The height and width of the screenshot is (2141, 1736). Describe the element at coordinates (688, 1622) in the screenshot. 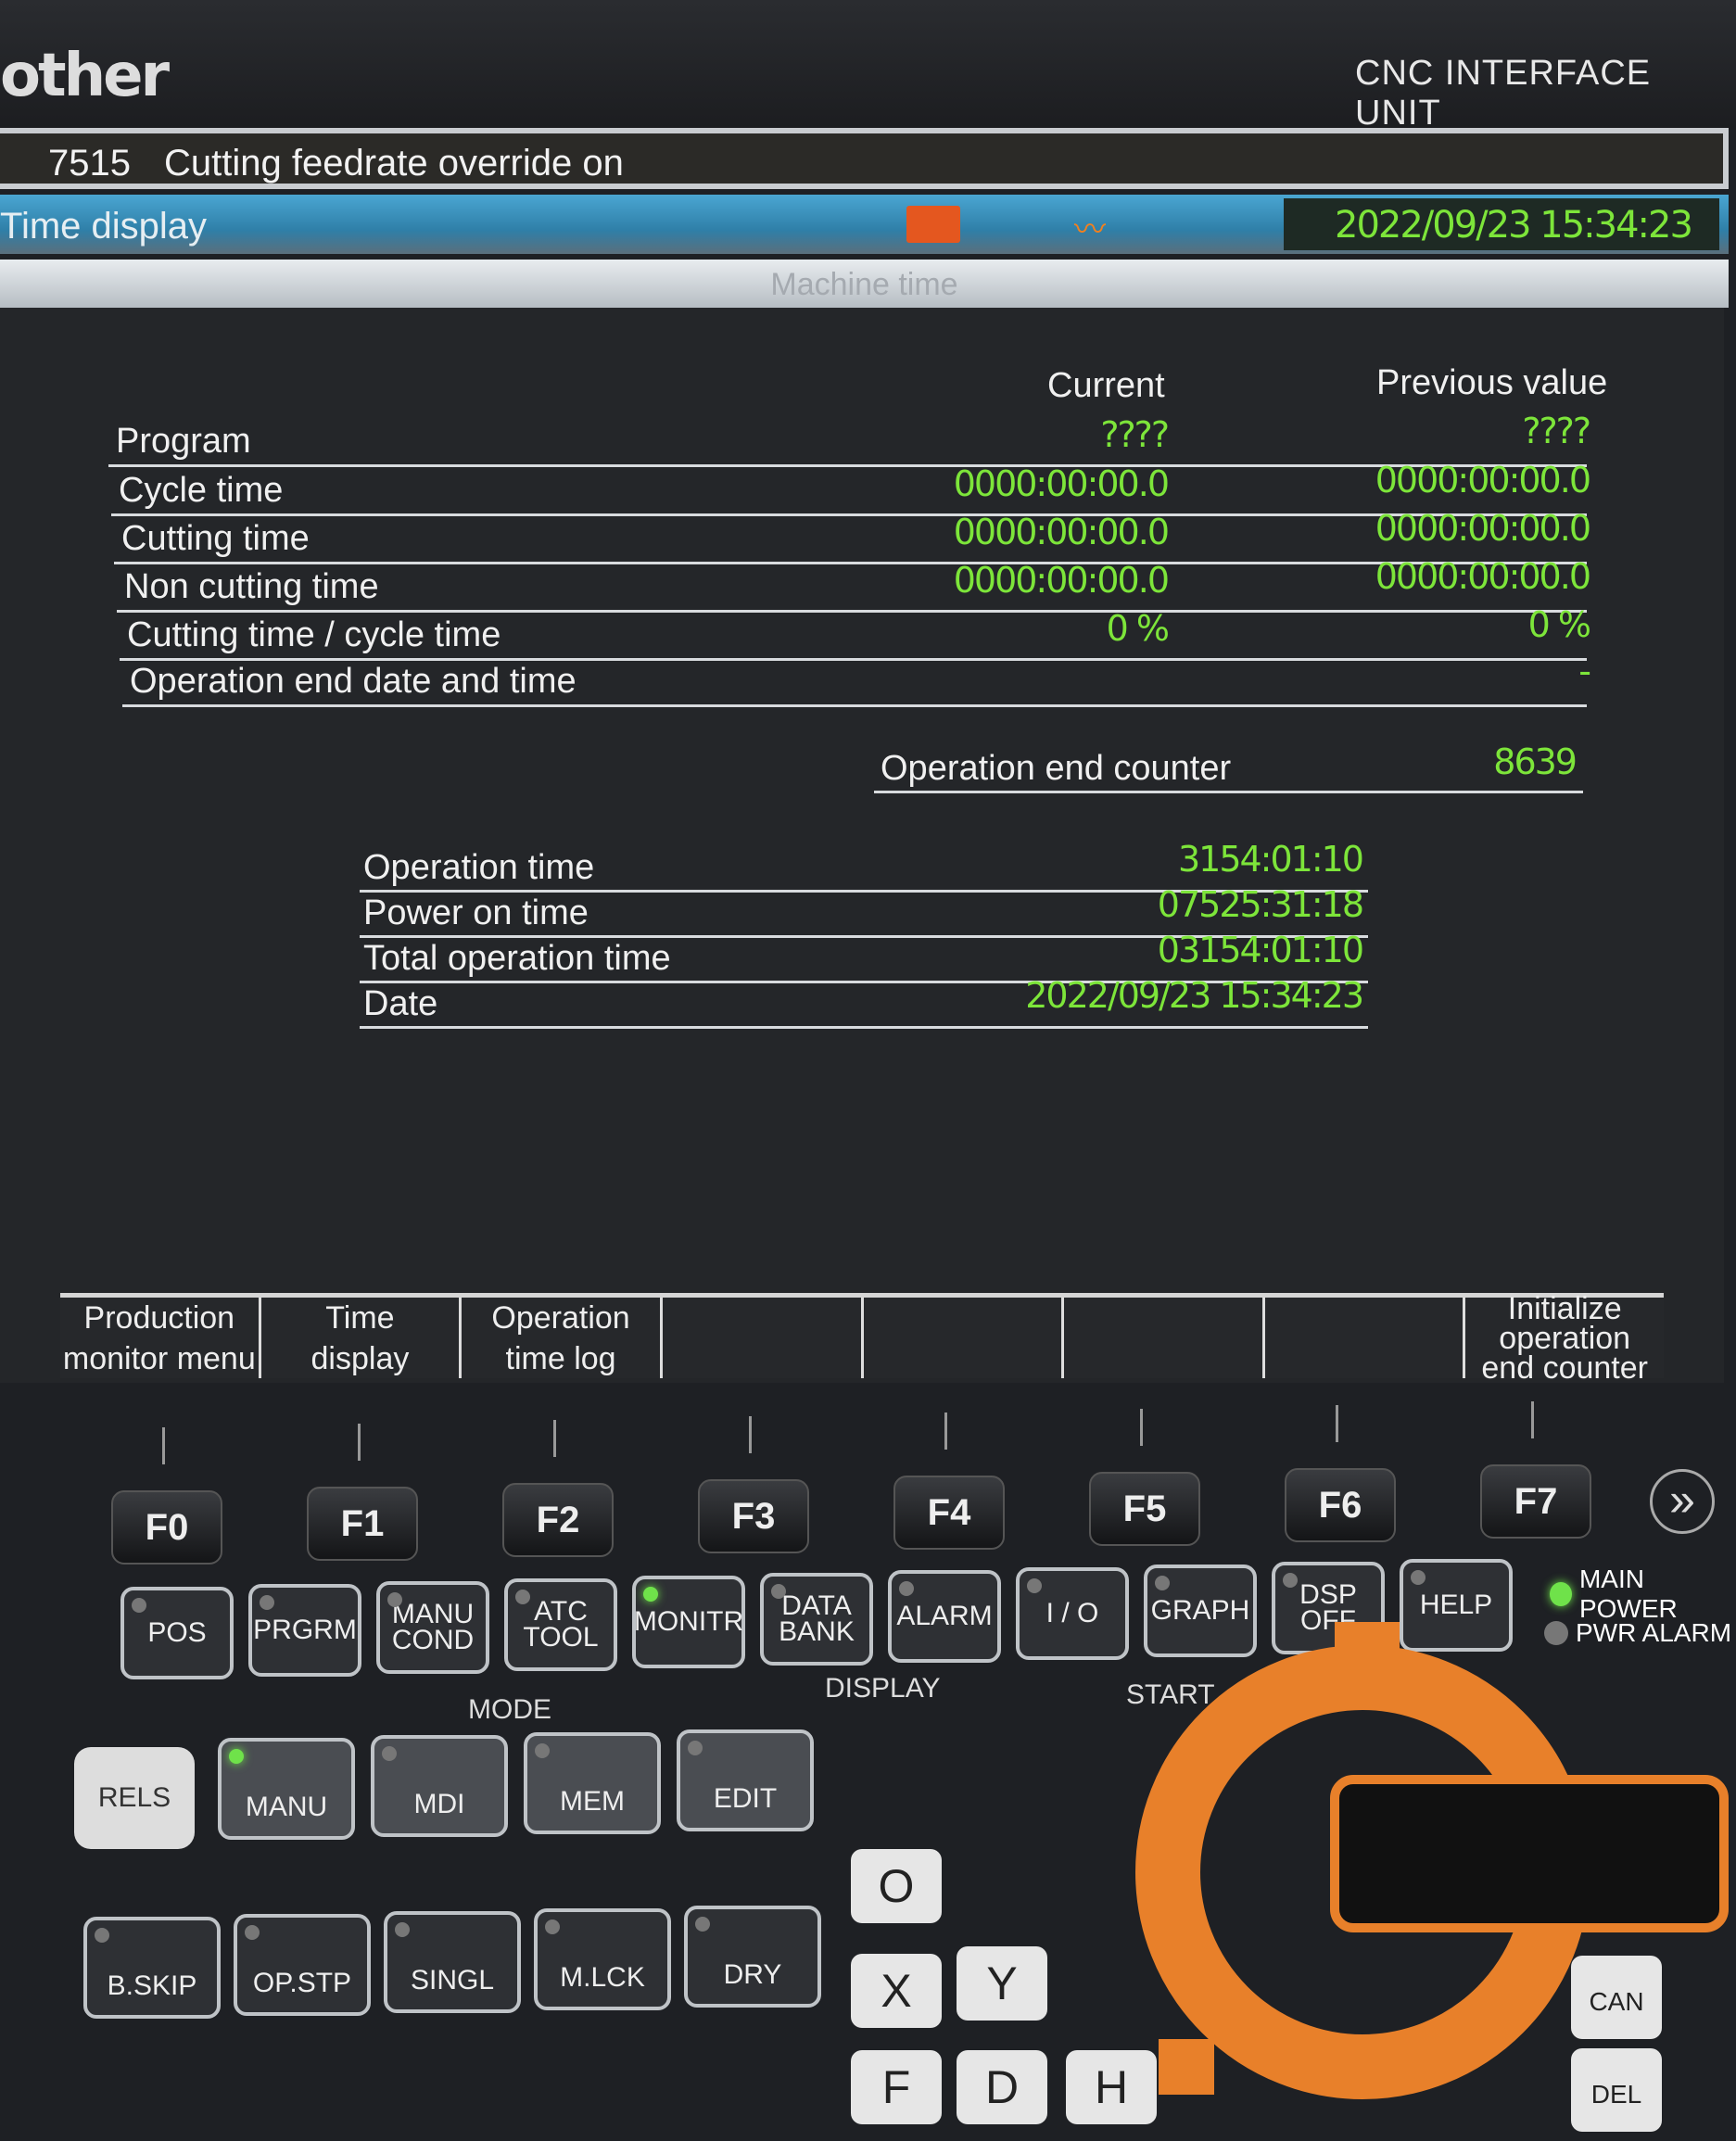

I see `display-key-monitr: MONITR` at that location.